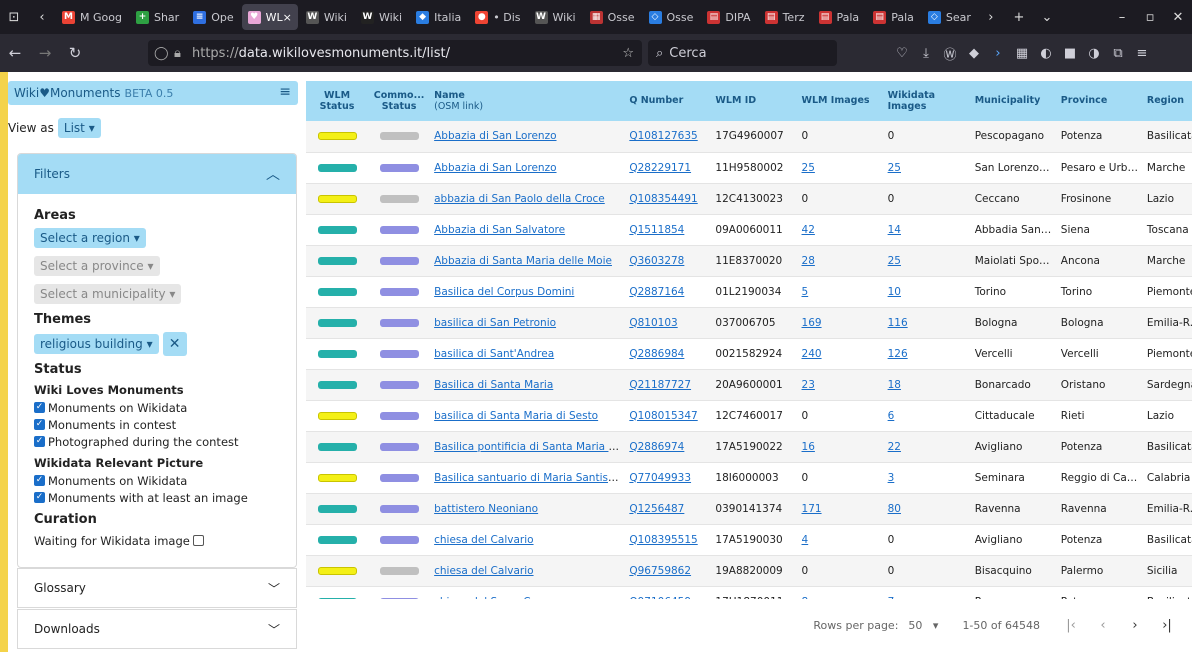 This screenshot has height=652, width=1192. What do you see at coordinates (337, 101) in the screenshot?
I see `col-wlm-status: WLM Status` at bounding box center [337, 101].